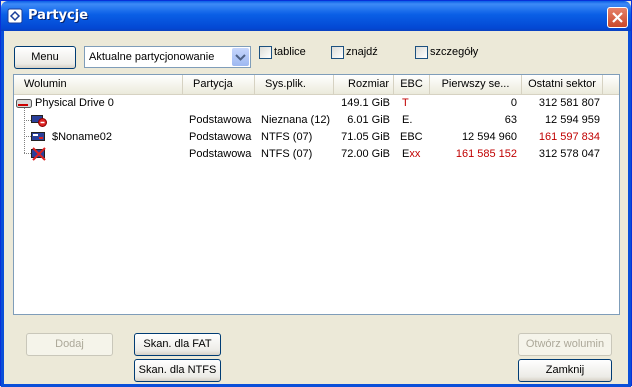 This screenshot has height=387, width=632. Describe the element at coordinates (562, 84) in the screenshot. I see `column-header-last-sector: Ostatni sektor` at that location.